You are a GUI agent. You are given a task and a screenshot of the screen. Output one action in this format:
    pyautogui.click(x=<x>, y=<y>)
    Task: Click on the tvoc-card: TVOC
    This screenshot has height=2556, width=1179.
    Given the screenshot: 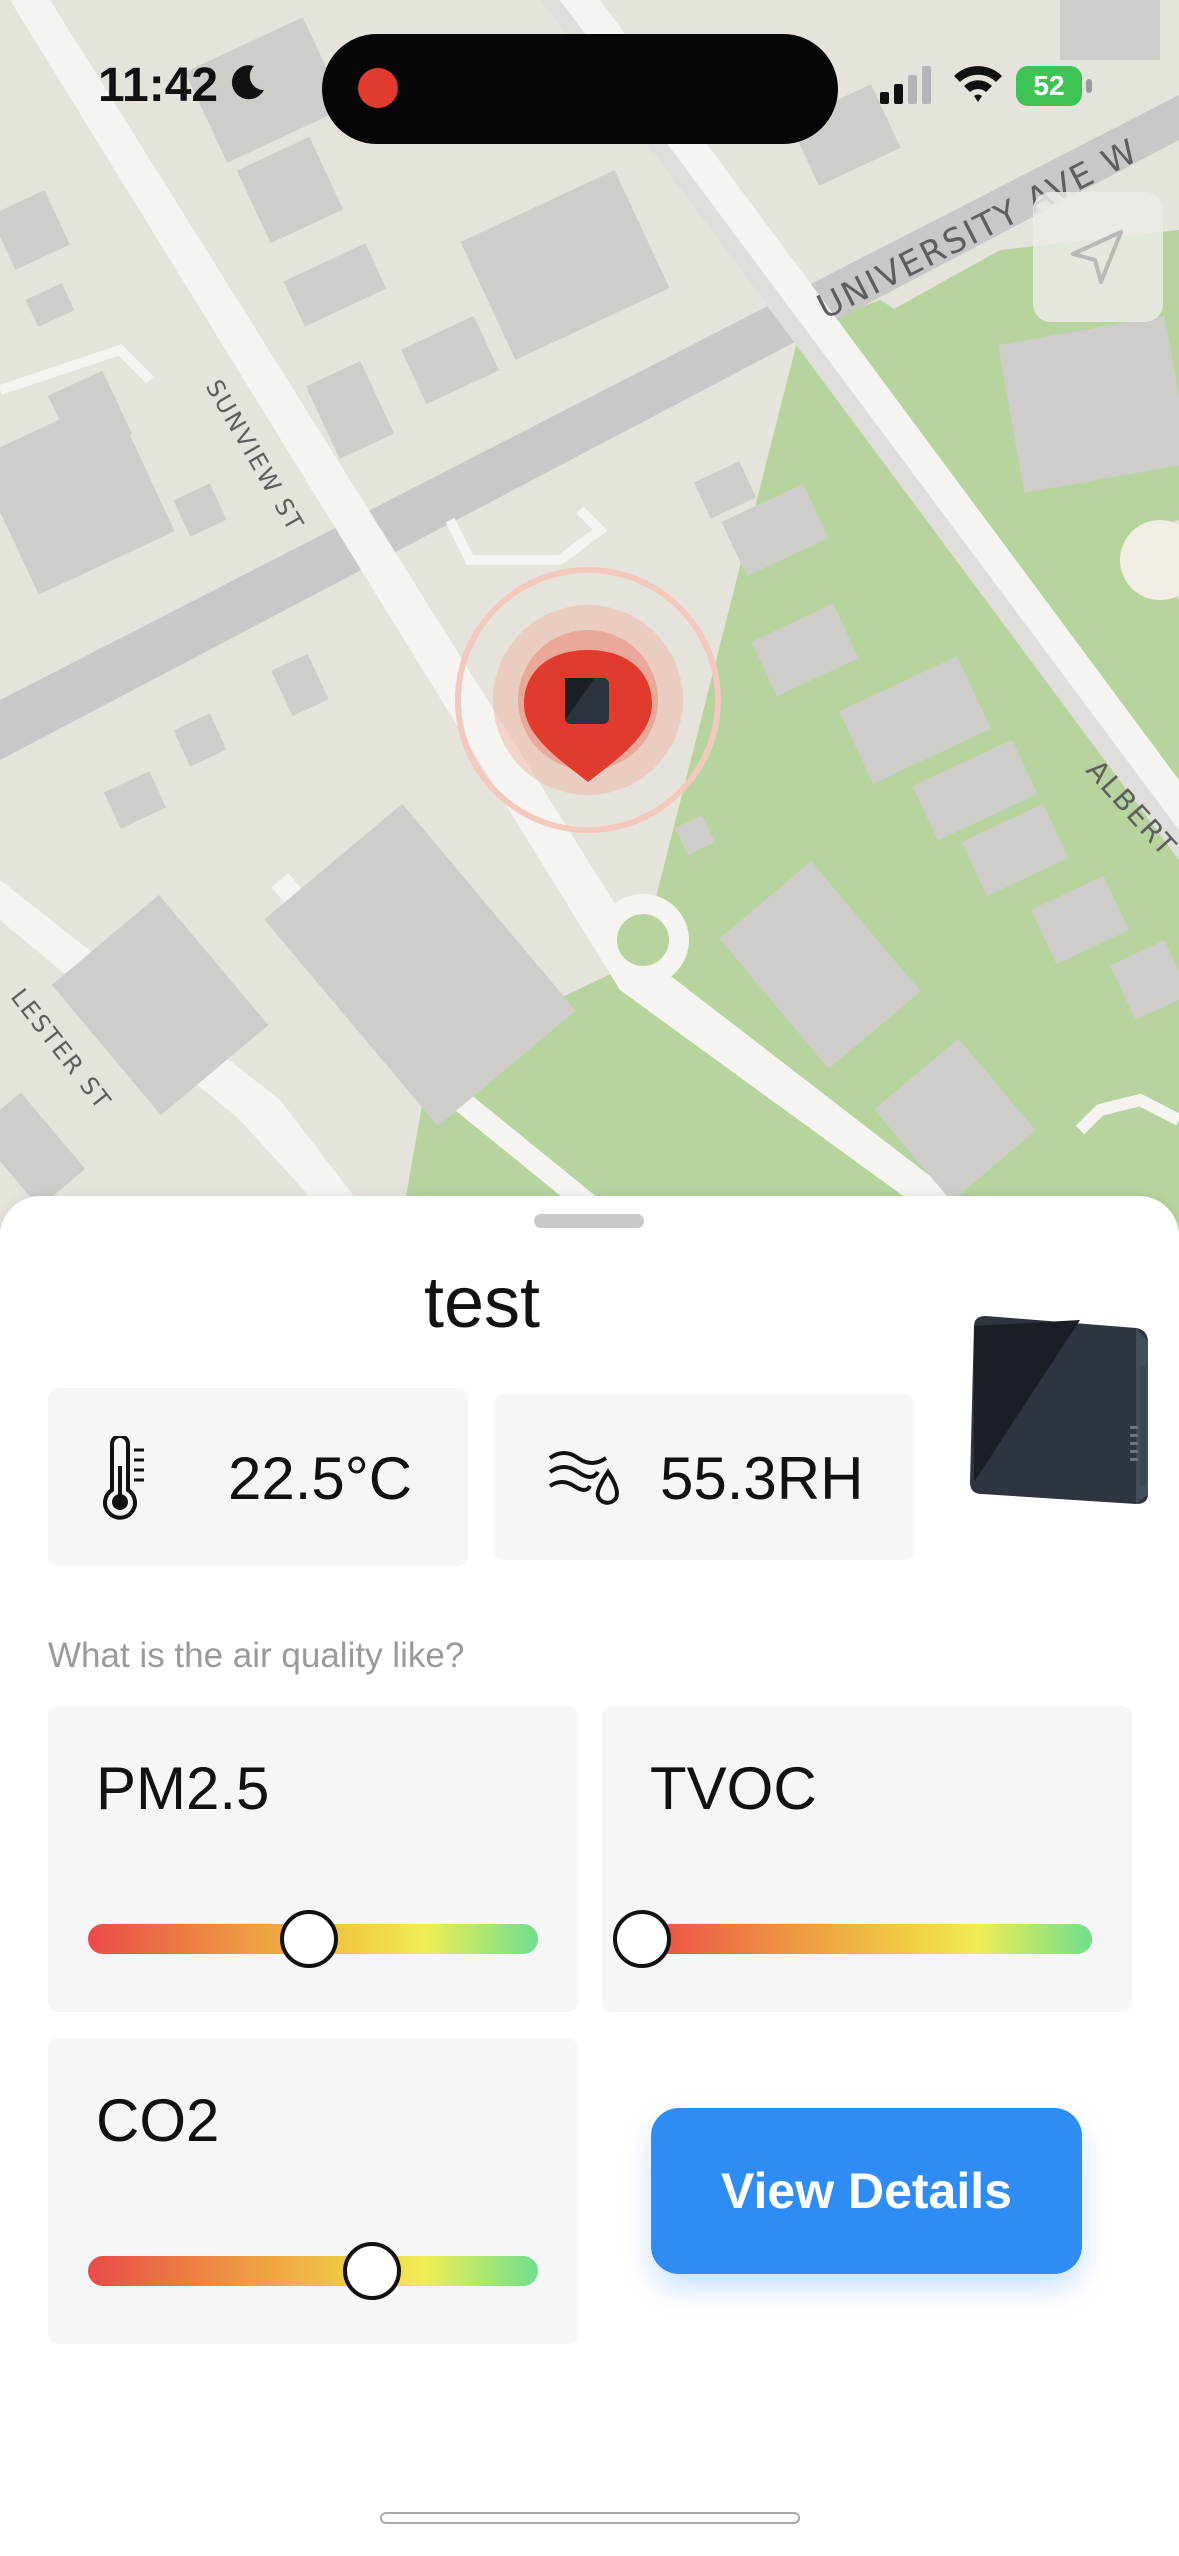 What is the action you would take?
    pyautogui.click(x=867, y=1859)
    